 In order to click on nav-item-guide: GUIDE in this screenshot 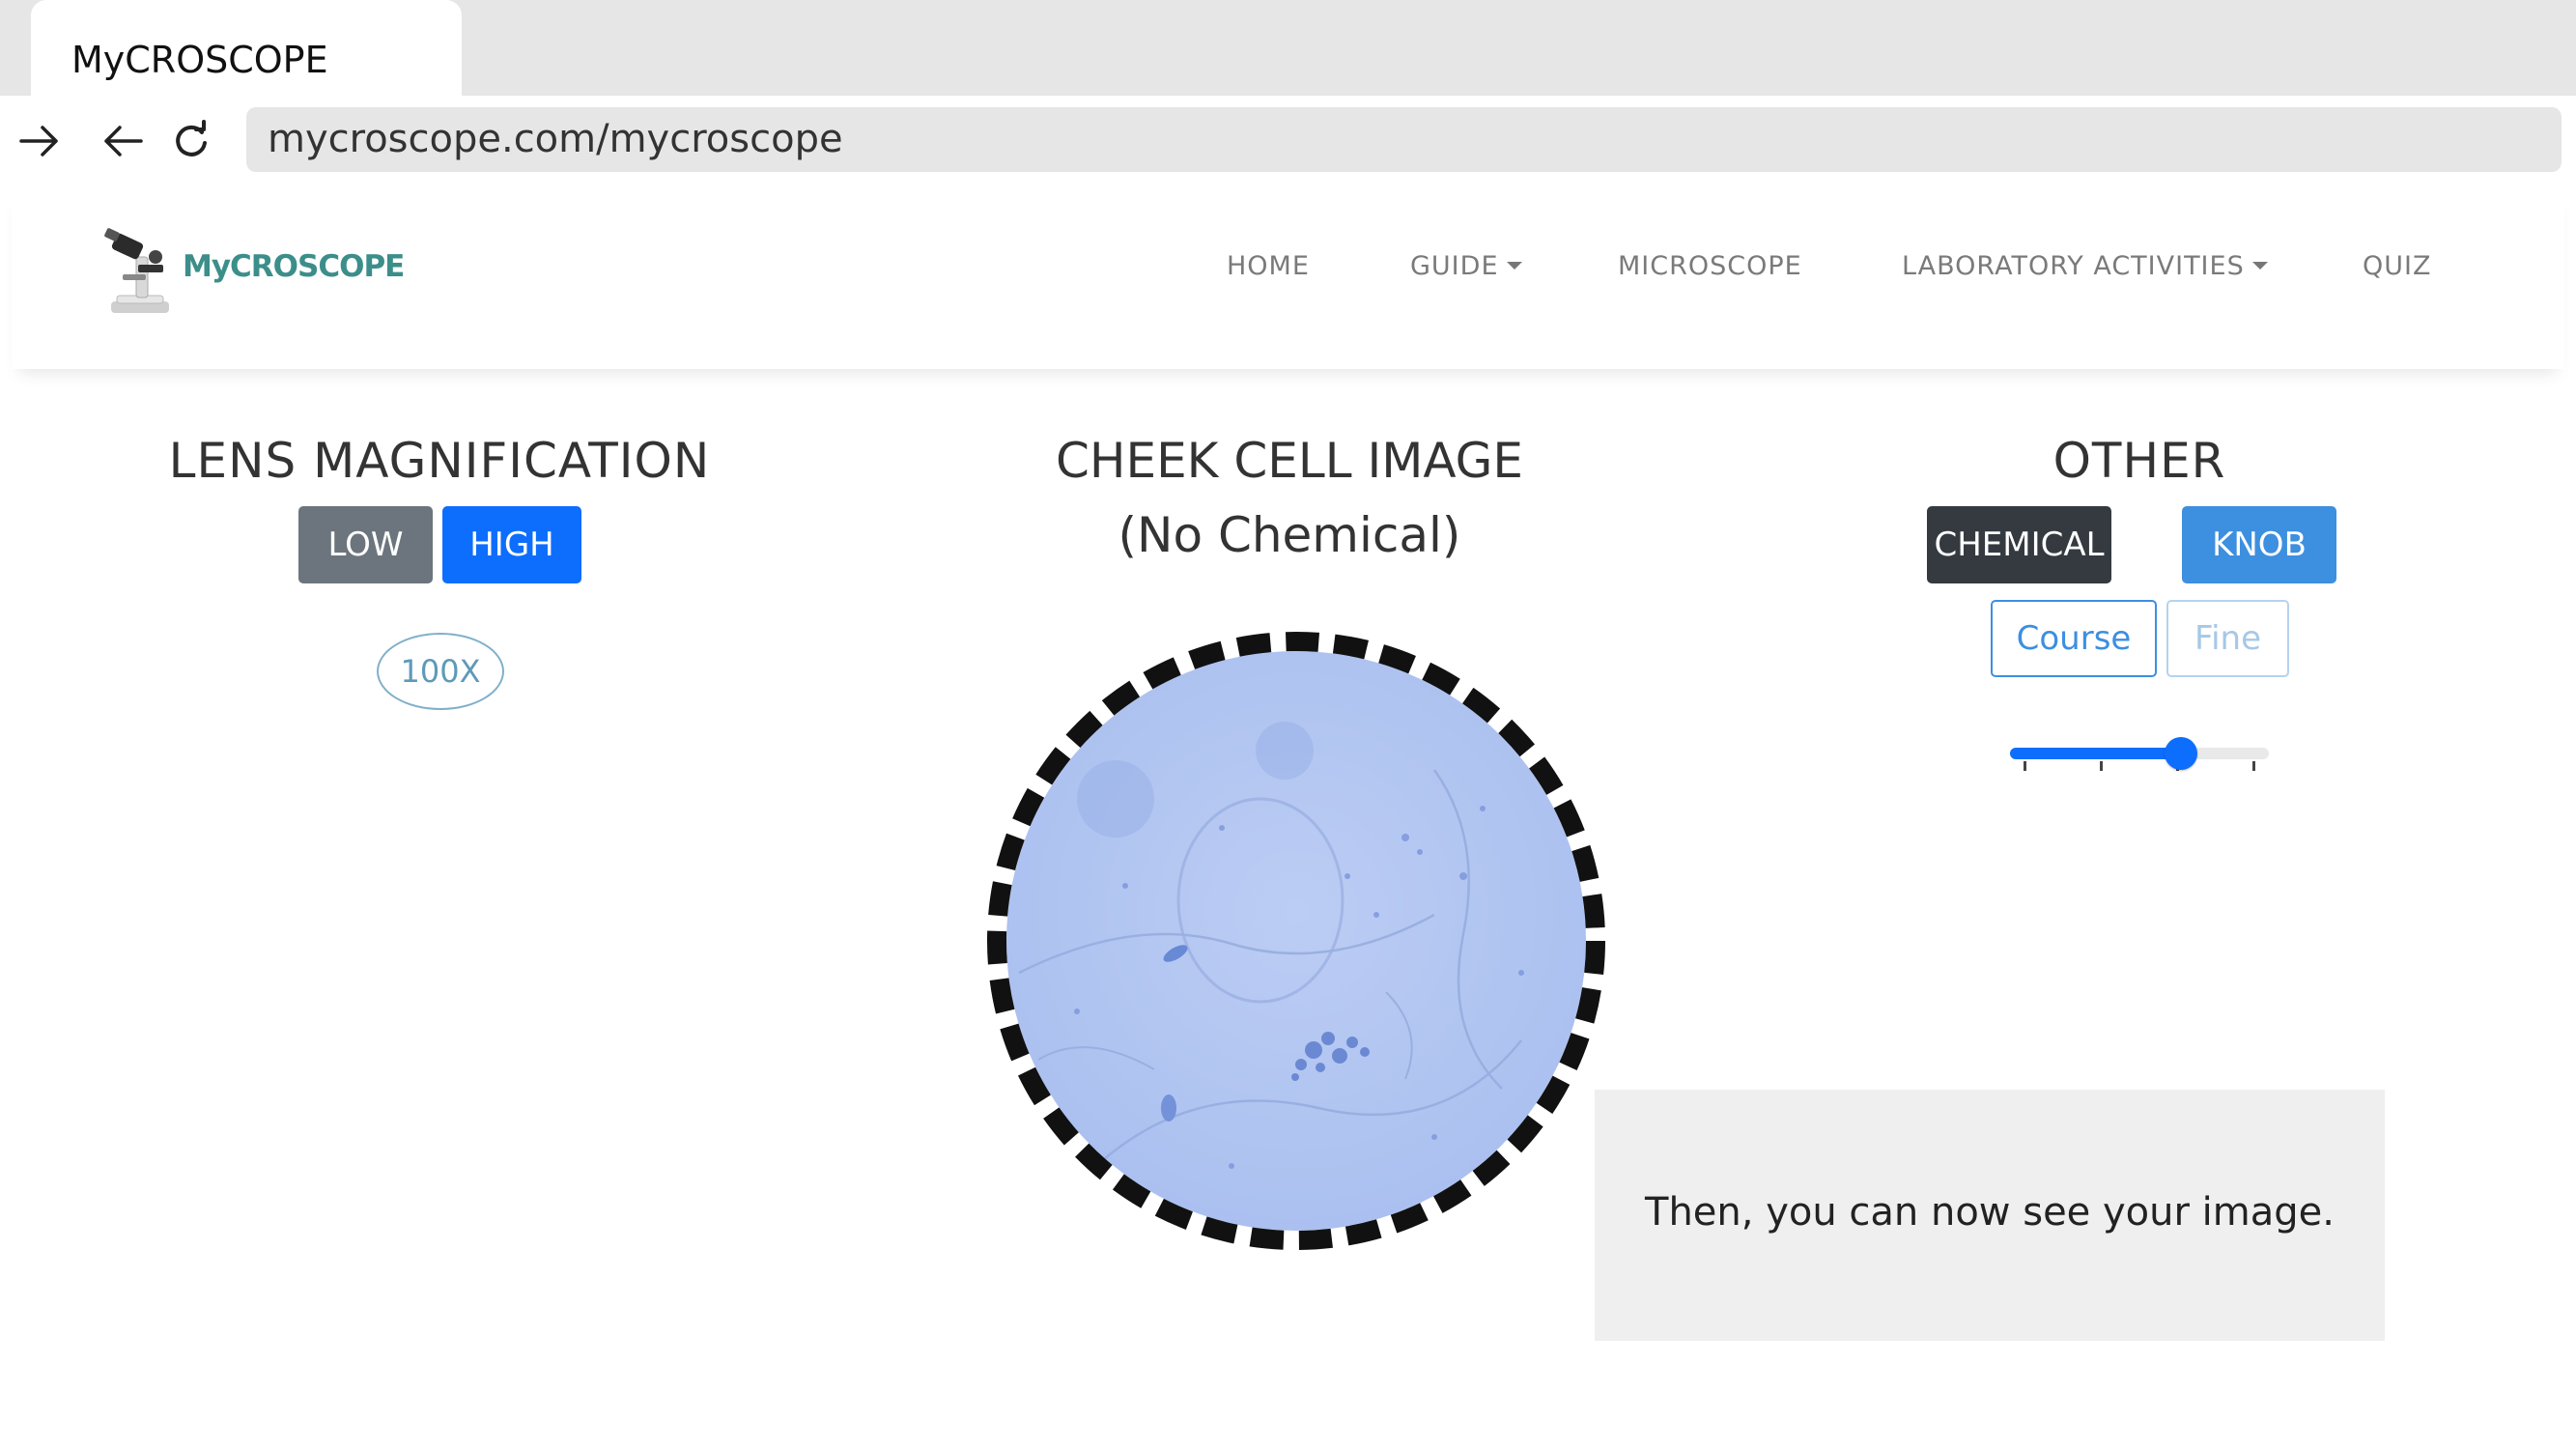, I will do `click(1466, 266)`.